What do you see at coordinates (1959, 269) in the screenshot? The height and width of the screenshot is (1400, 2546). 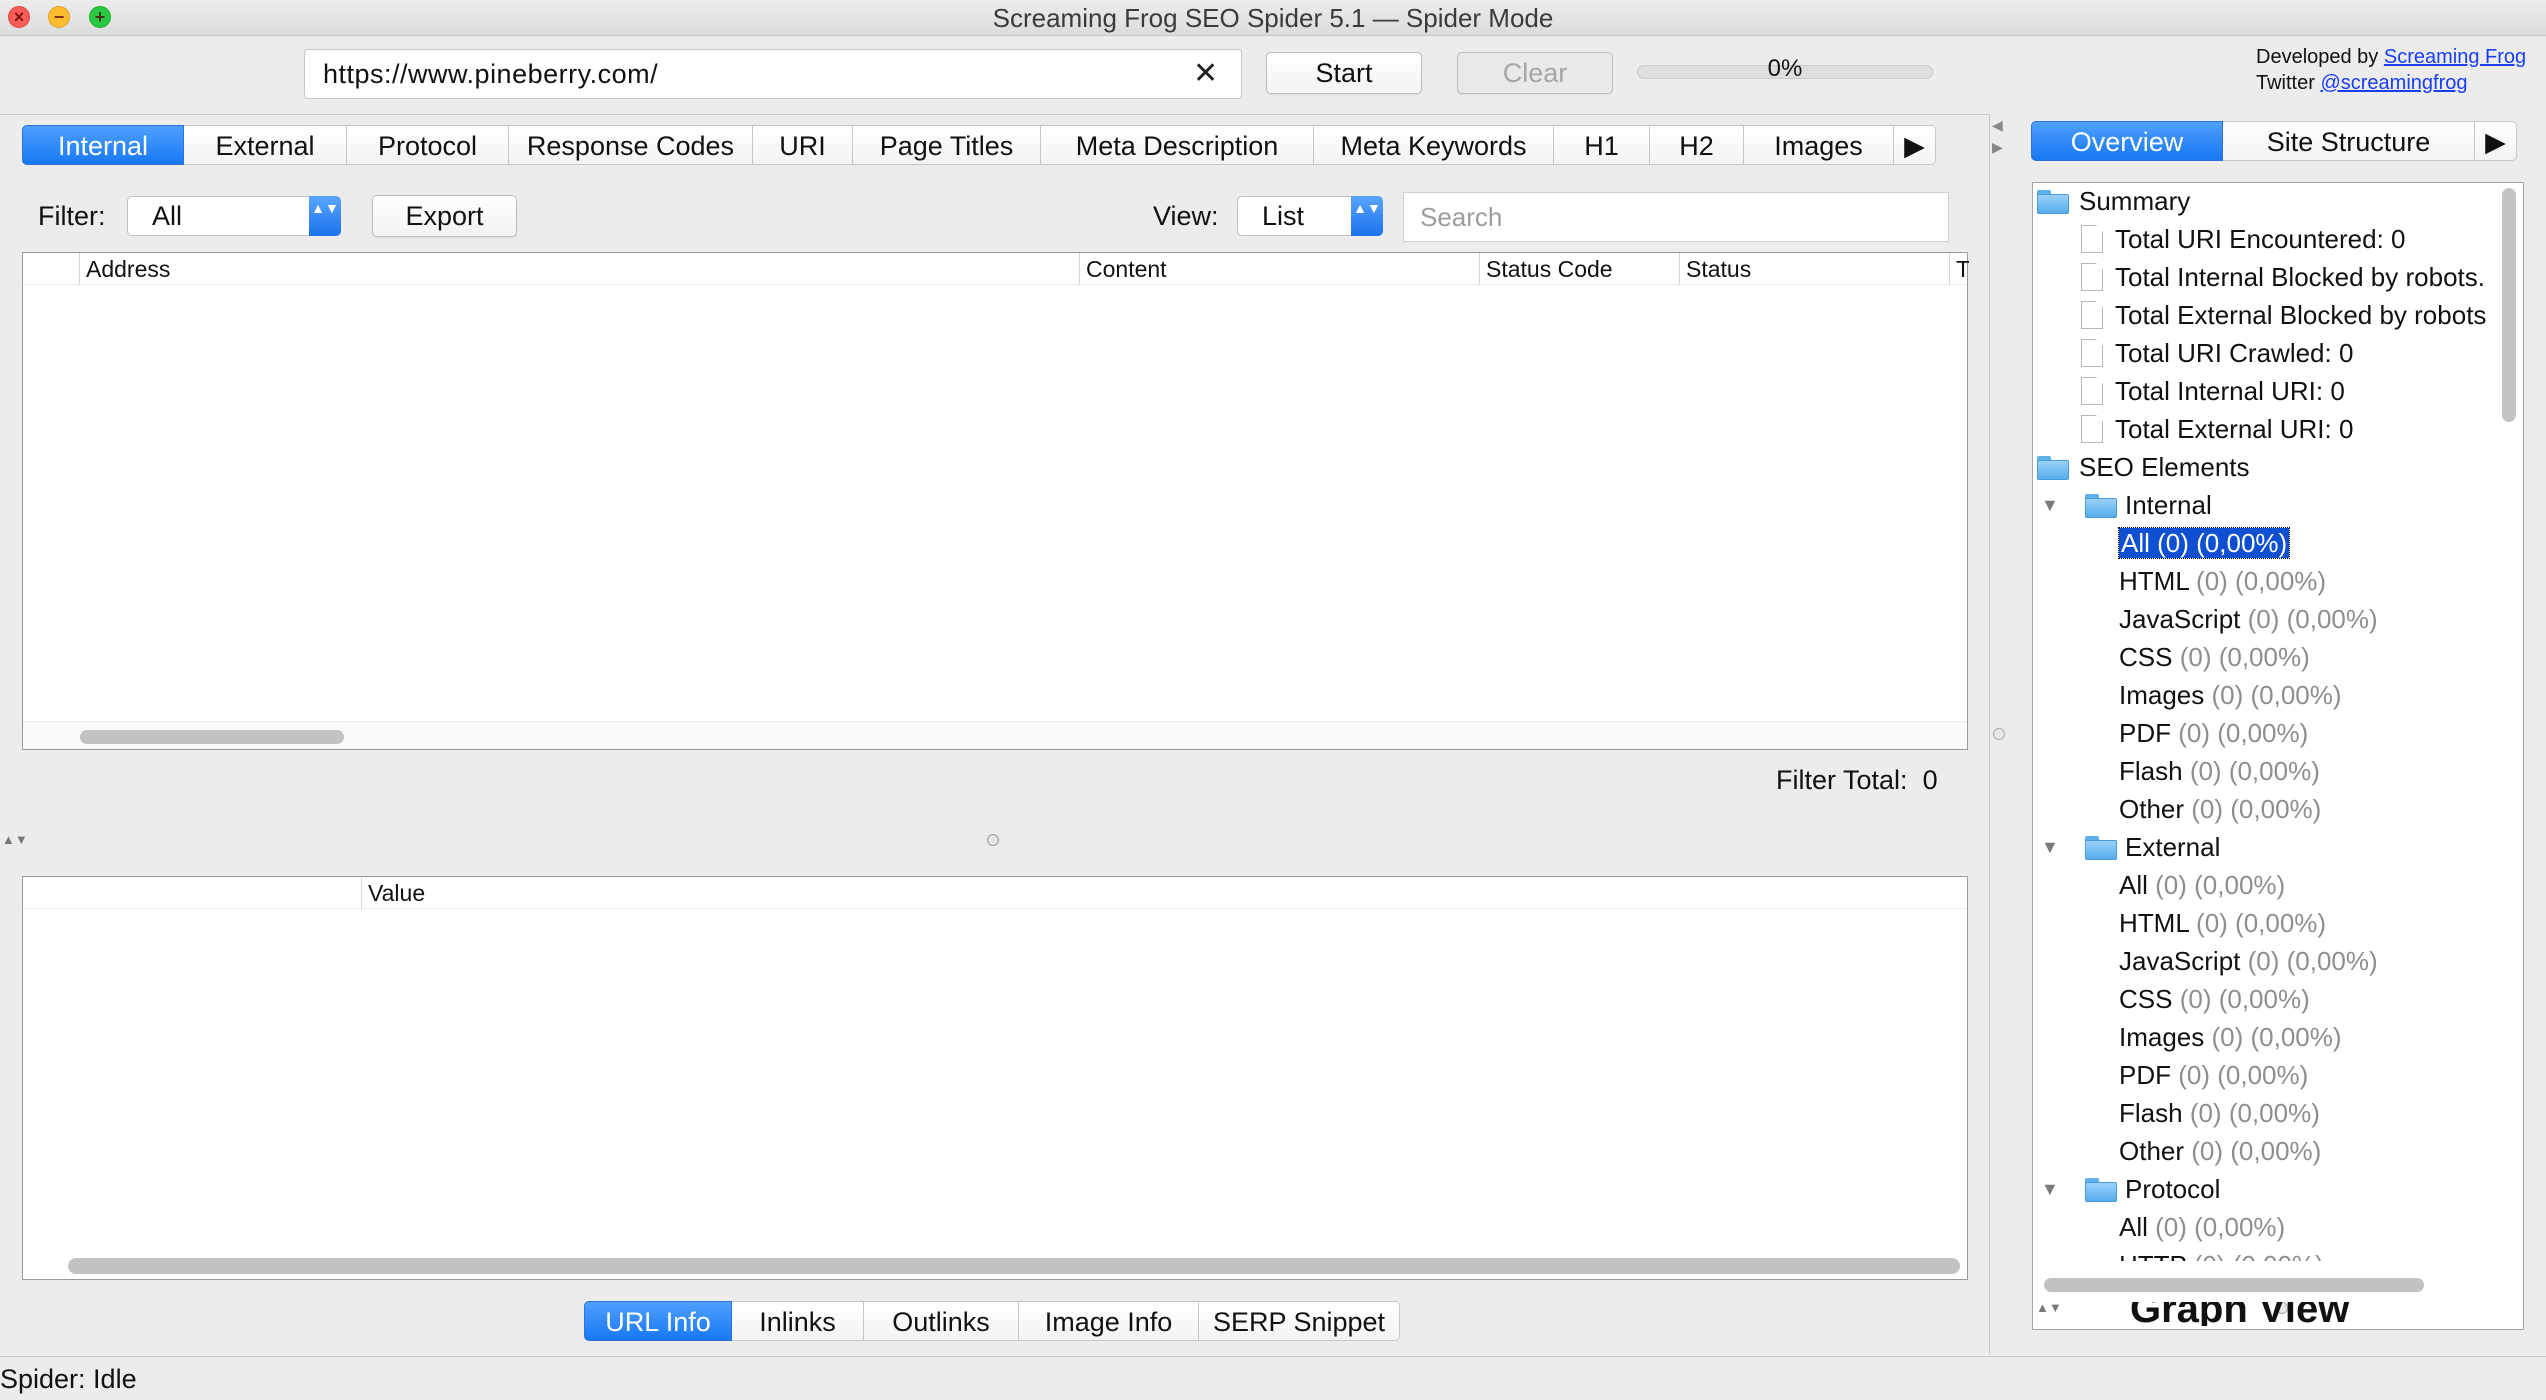 I see `column-header-truncated: T` at bounding box center [1959, 269].